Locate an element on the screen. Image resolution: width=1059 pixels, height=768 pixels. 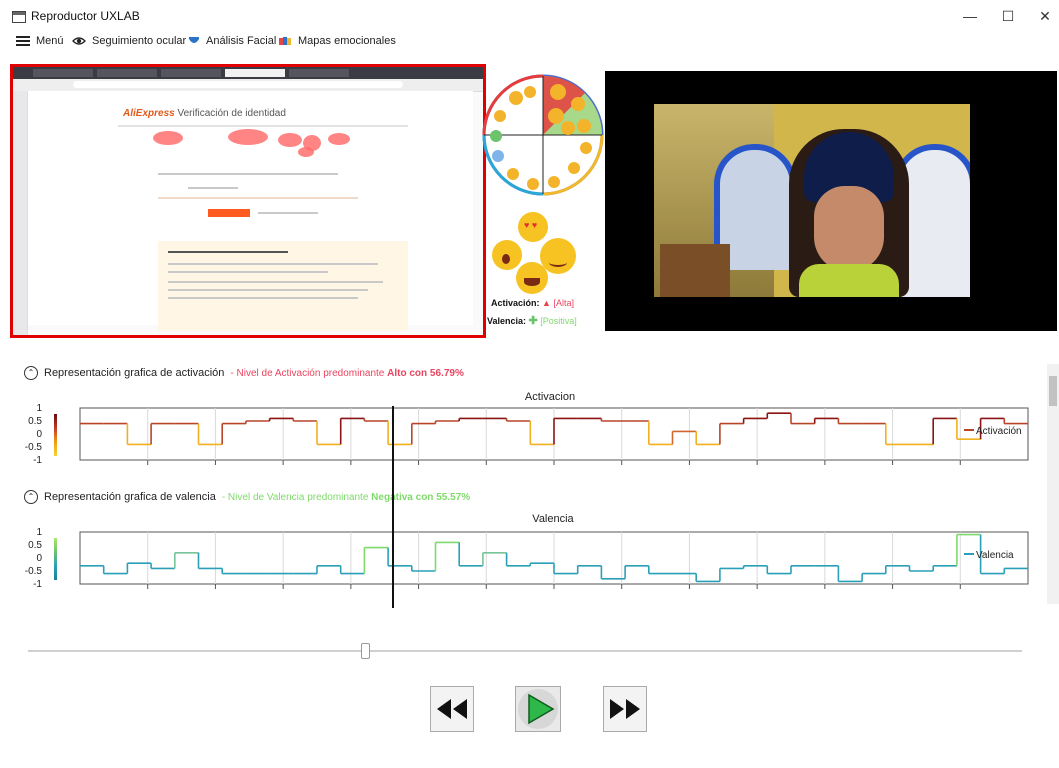
activation-heading: Representación grafica de activación is located at coordinates (134, 373).